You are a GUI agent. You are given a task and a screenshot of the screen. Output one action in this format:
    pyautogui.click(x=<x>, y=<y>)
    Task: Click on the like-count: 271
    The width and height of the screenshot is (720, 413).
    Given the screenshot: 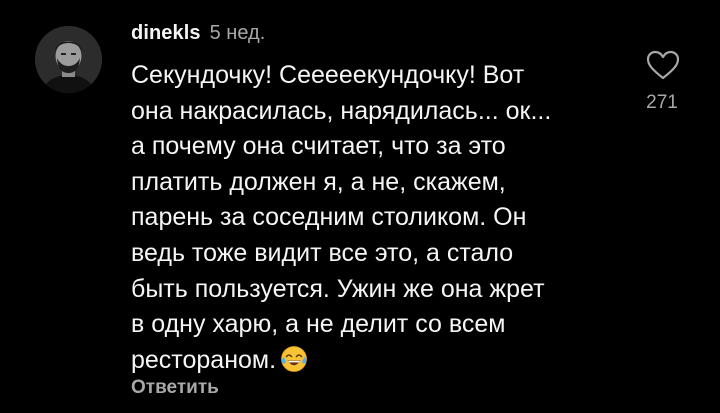 What is the action you would take?
    pyautogui.click(x=662, y=102)
    